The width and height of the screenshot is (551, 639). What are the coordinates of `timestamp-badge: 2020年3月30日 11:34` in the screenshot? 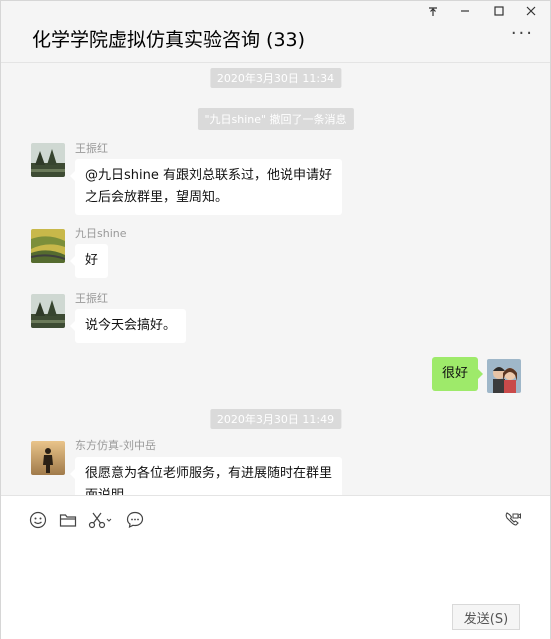 It's located at (275, 78).